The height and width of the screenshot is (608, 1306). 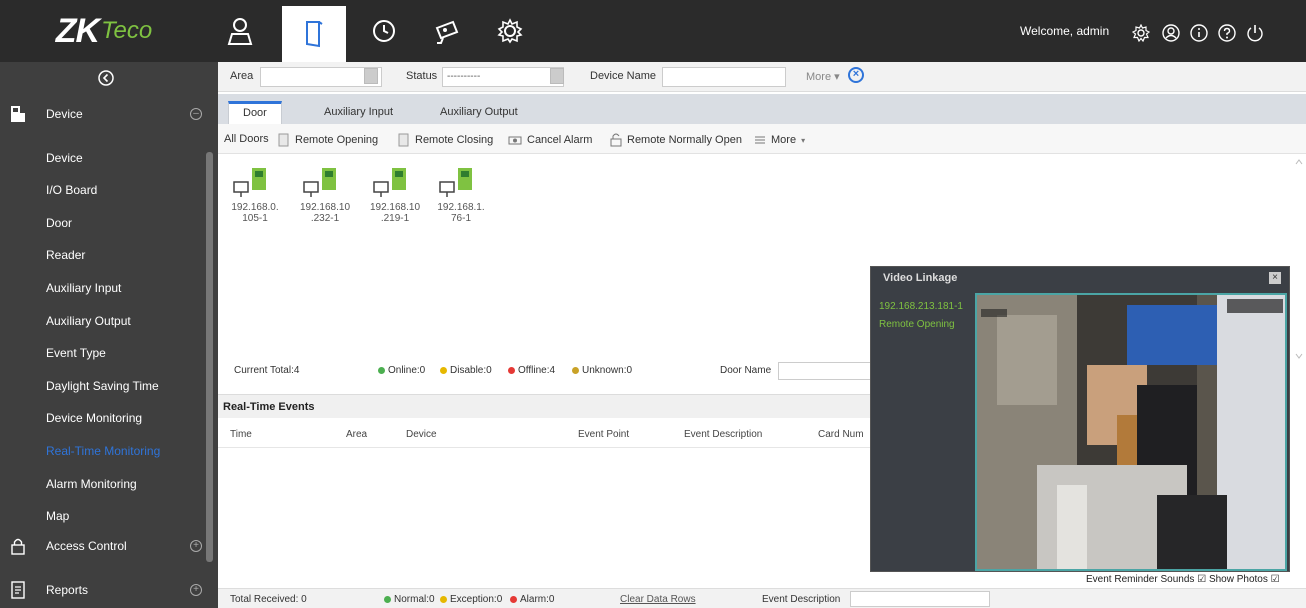 I want to click on remote-closing-button: Remote Closing, so click(x=445, y=140).